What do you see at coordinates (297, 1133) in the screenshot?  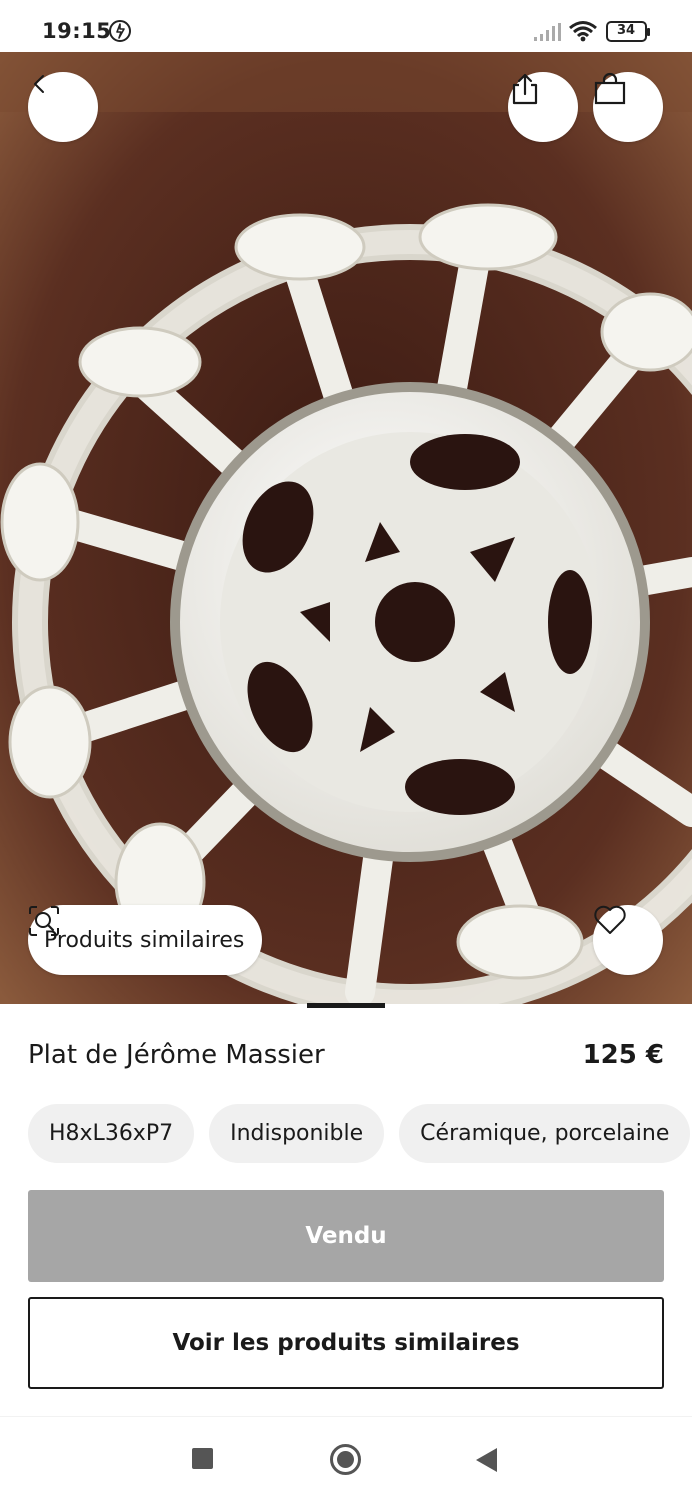 I see `chip-availability: Indisponible` at bounding box center [297, 1133].